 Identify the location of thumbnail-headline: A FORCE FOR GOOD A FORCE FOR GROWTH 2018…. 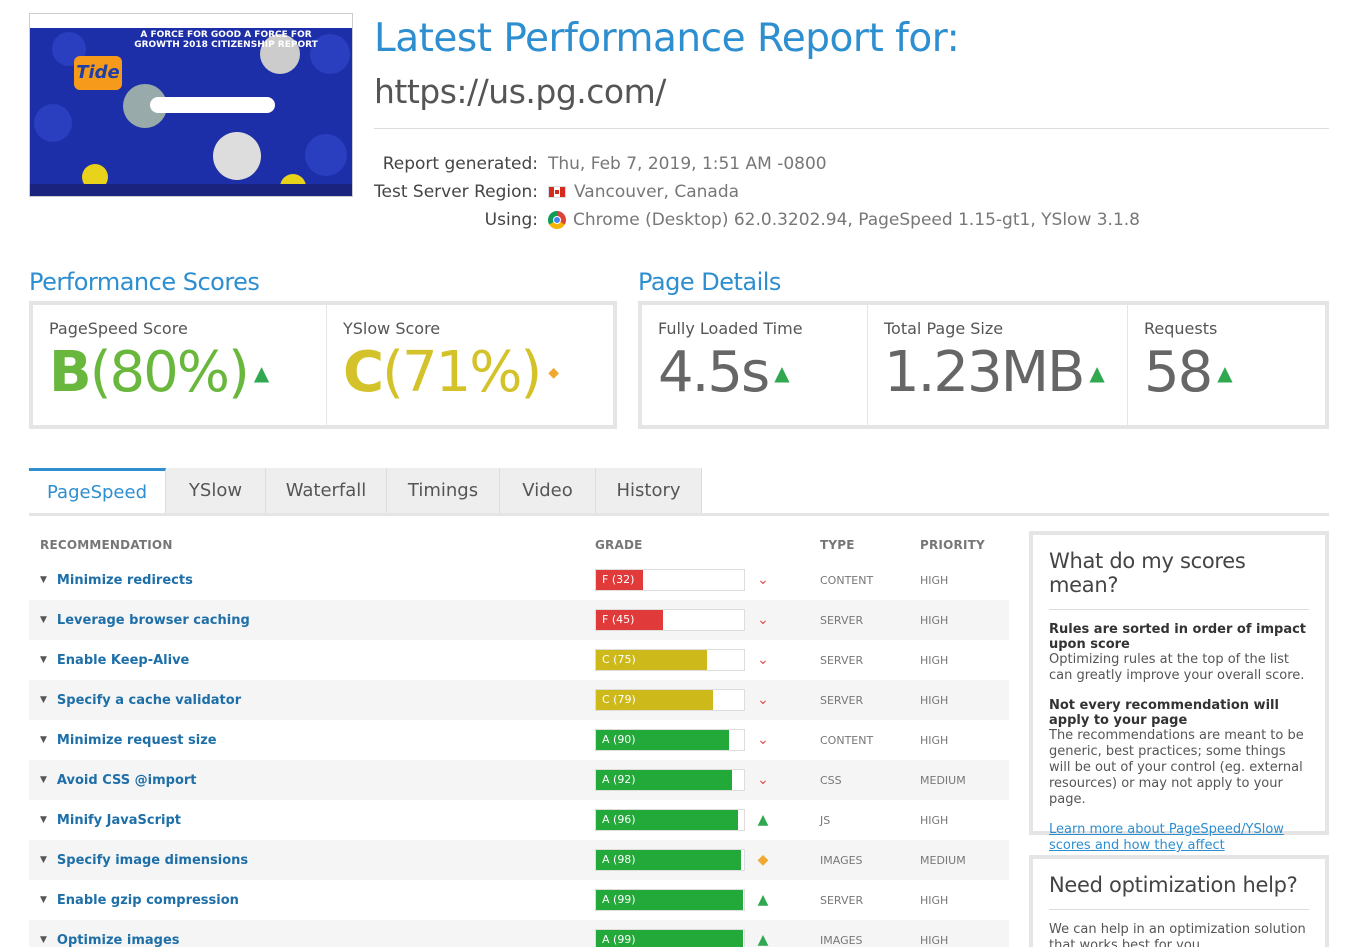
(226, 40).